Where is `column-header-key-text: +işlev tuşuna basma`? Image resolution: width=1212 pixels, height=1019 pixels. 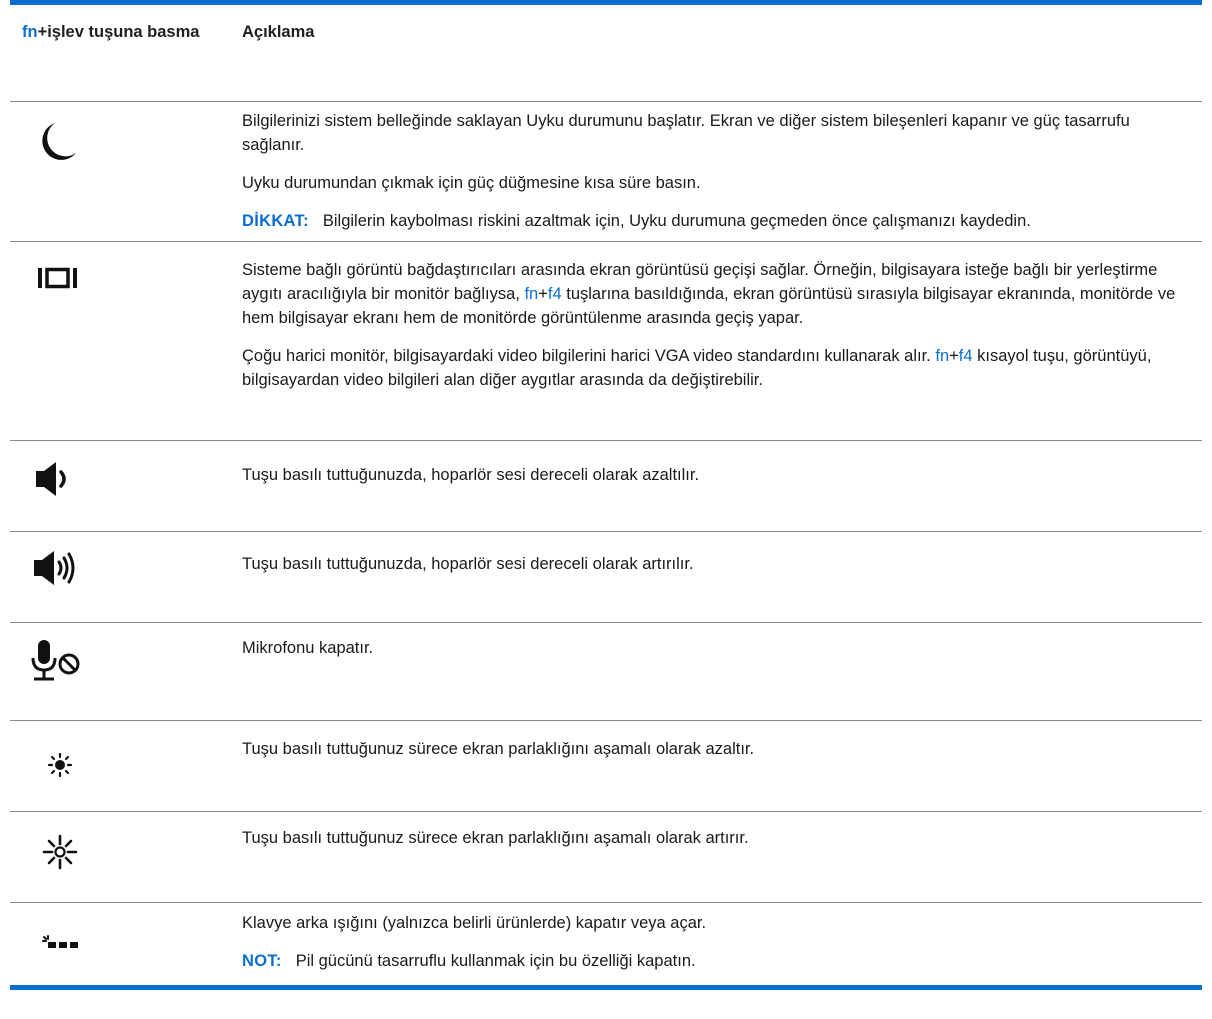 column-header-key-text: +işlev tuşuna basma is located at coordinates (118, 32).